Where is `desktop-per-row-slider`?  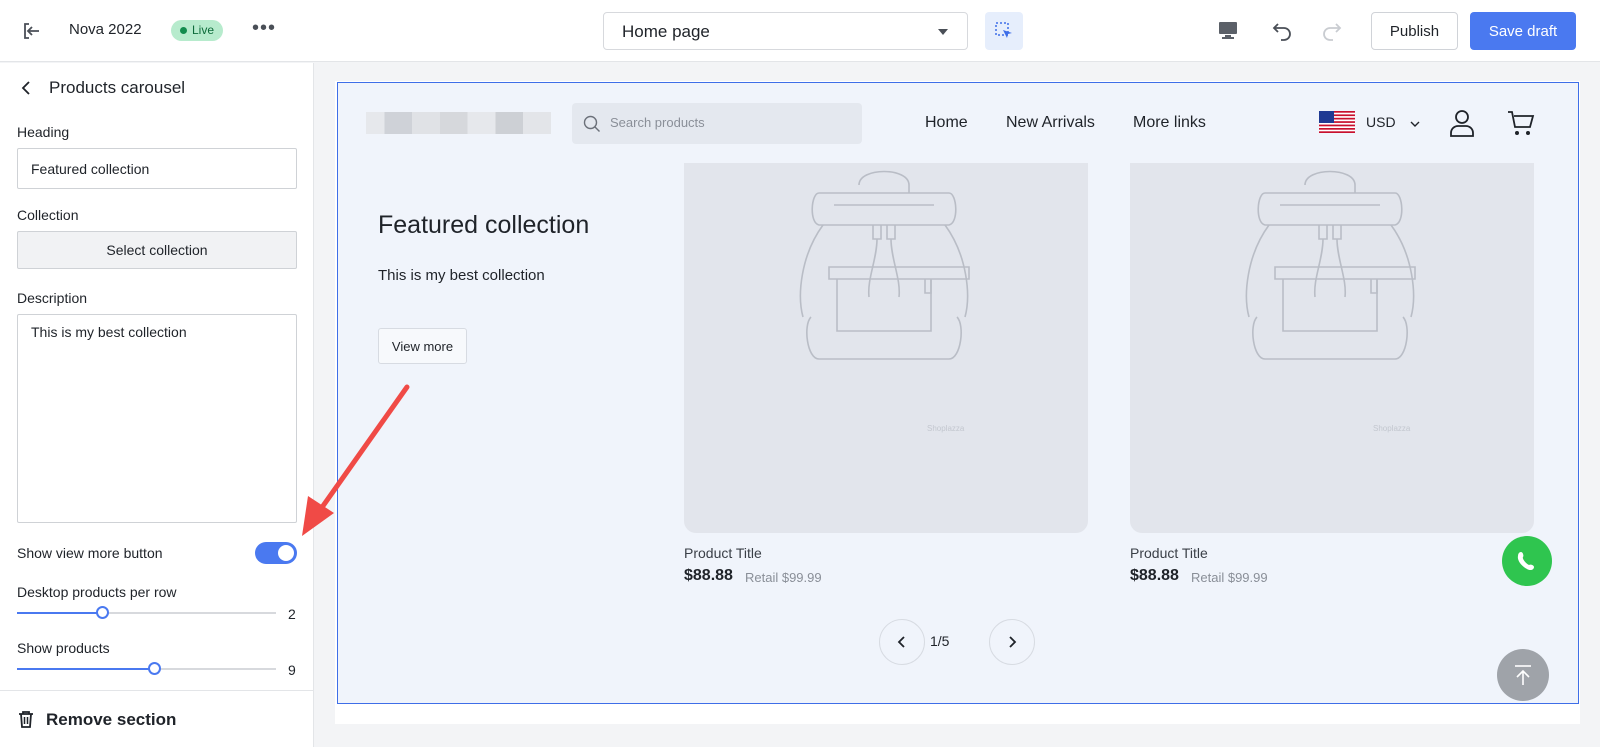
desktop-per-row-slider is located at coordinates (146, 612).